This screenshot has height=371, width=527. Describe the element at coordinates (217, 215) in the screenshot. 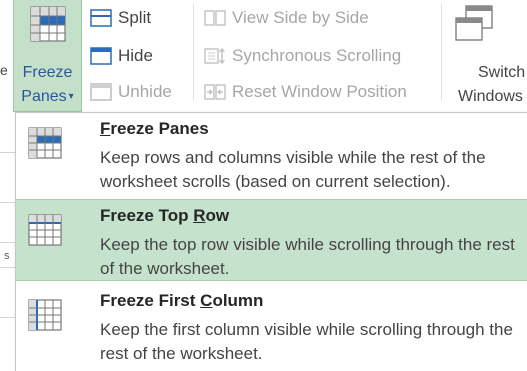

I see `title-text: ow` at that location.